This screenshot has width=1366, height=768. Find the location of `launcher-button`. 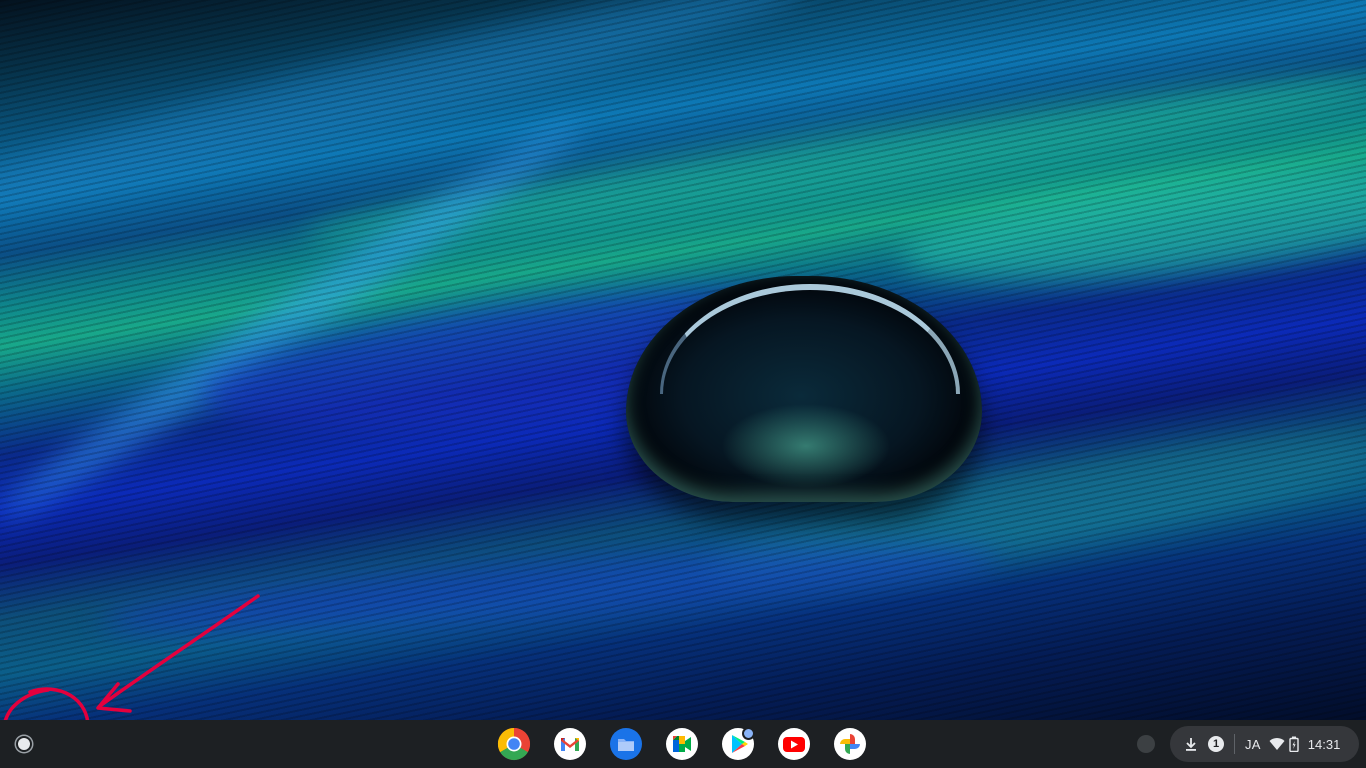

launcher-button is located at coordinates (24, 744).